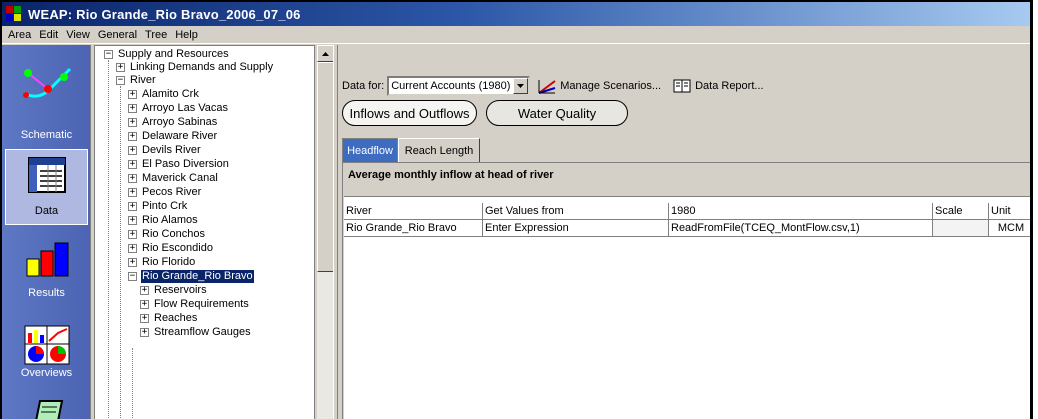 This screenshot has width=1038, height=419. What do you see at coordinates (136, 80) in the screenshot?
I see `tree-item-river: − River` at bounding box center [136, 80].